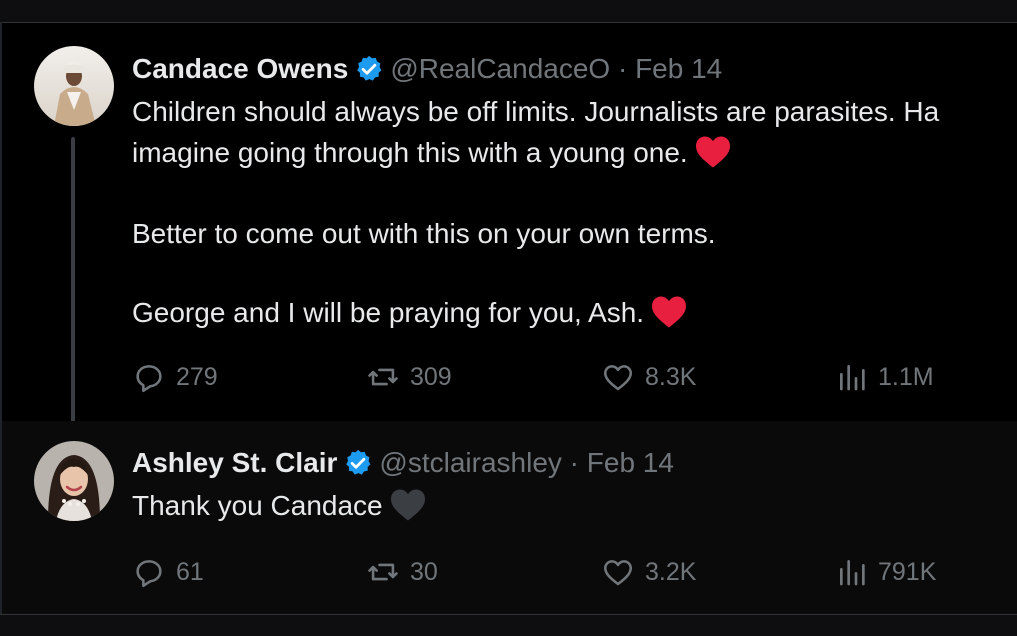 The image size is (1017, 636). Describe the element at coordinates (678, 68) in the screenshot. I see `tweet1-date: Feb 14` at that location.